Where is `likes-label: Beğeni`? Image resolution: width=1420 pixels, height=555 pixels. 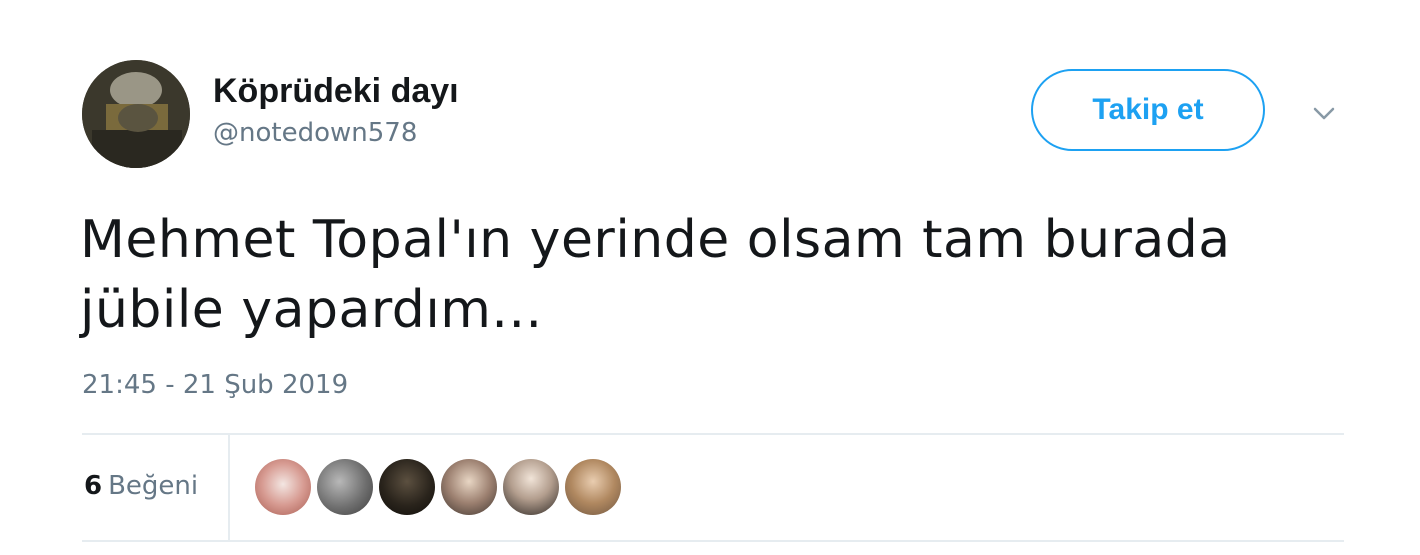
likes-label: Beğeni is located at coordinates (153, 486).